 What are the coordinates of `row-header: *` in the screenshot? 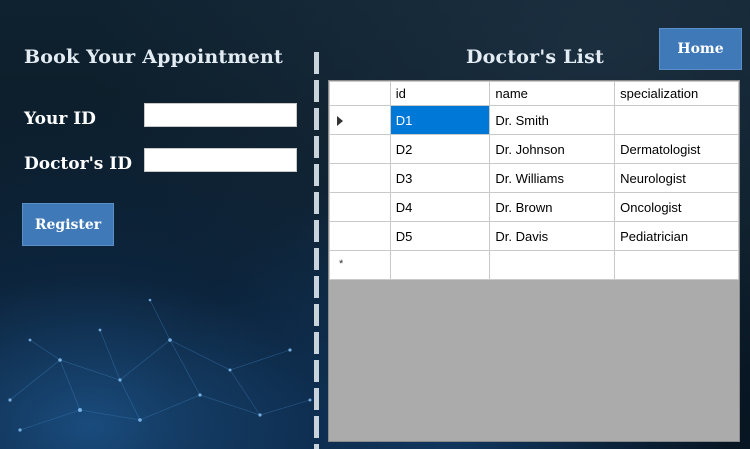 It's located at (360, 265).